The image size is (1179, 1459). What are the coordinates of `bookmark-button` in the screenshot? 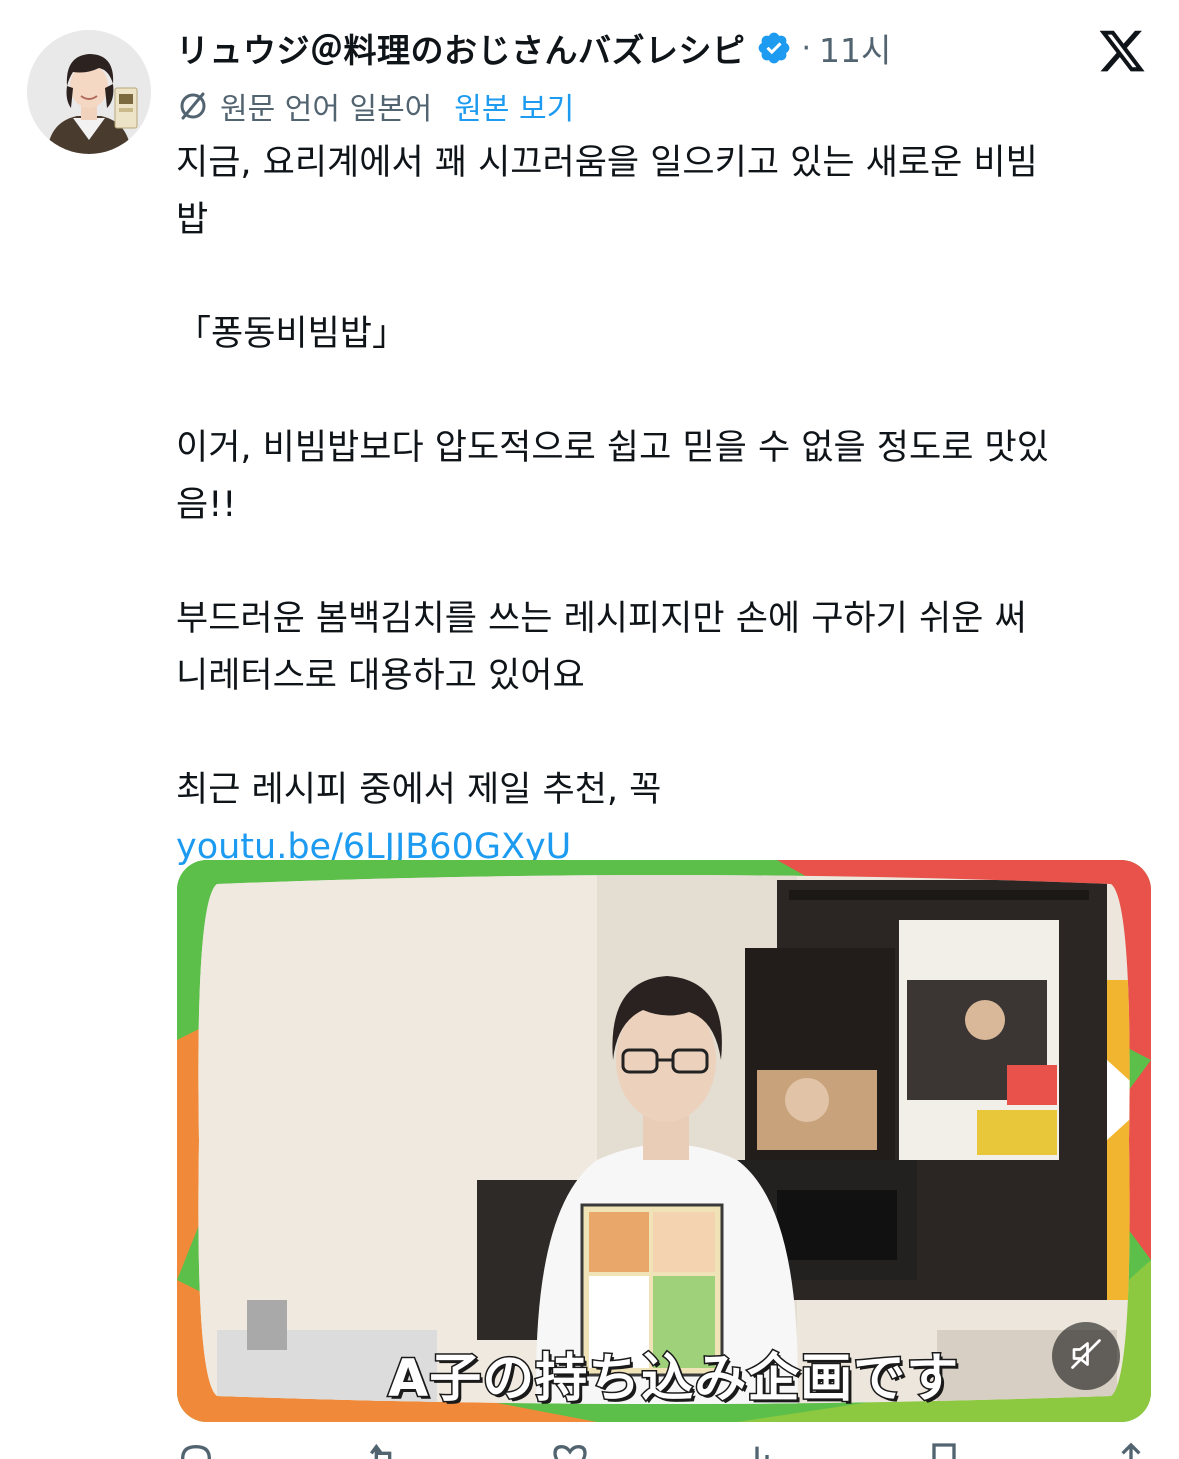 It's located at (944, 1449).